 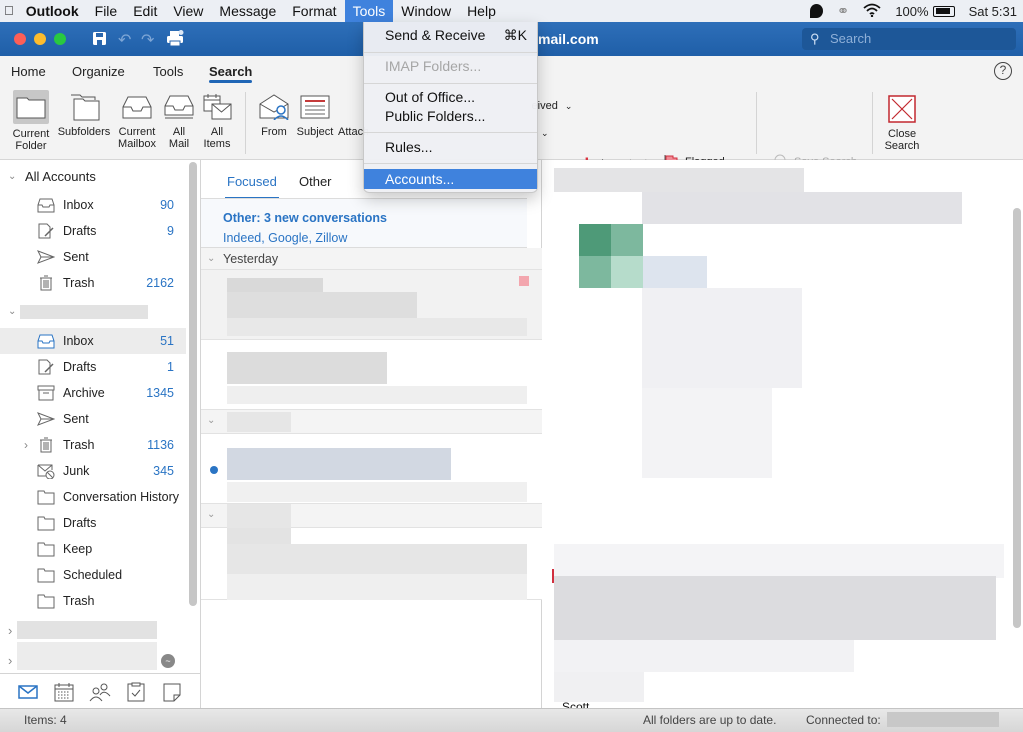 I want to click on wifi-icon, so click(x=872, y=11).